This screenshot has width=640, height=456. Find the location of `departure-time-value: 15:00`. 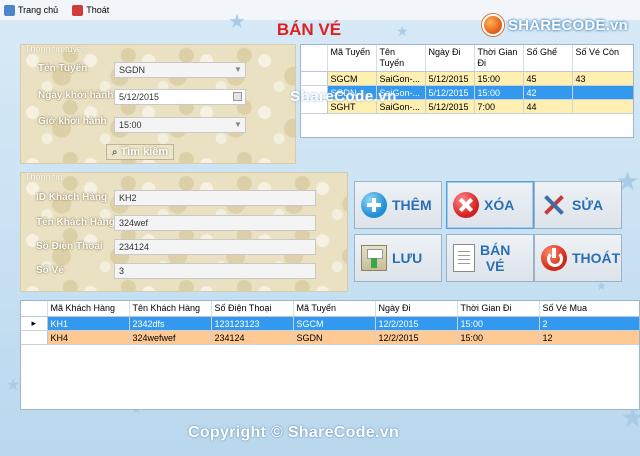

departure-time-value: 15:00 is located at coordinates (130, 125).